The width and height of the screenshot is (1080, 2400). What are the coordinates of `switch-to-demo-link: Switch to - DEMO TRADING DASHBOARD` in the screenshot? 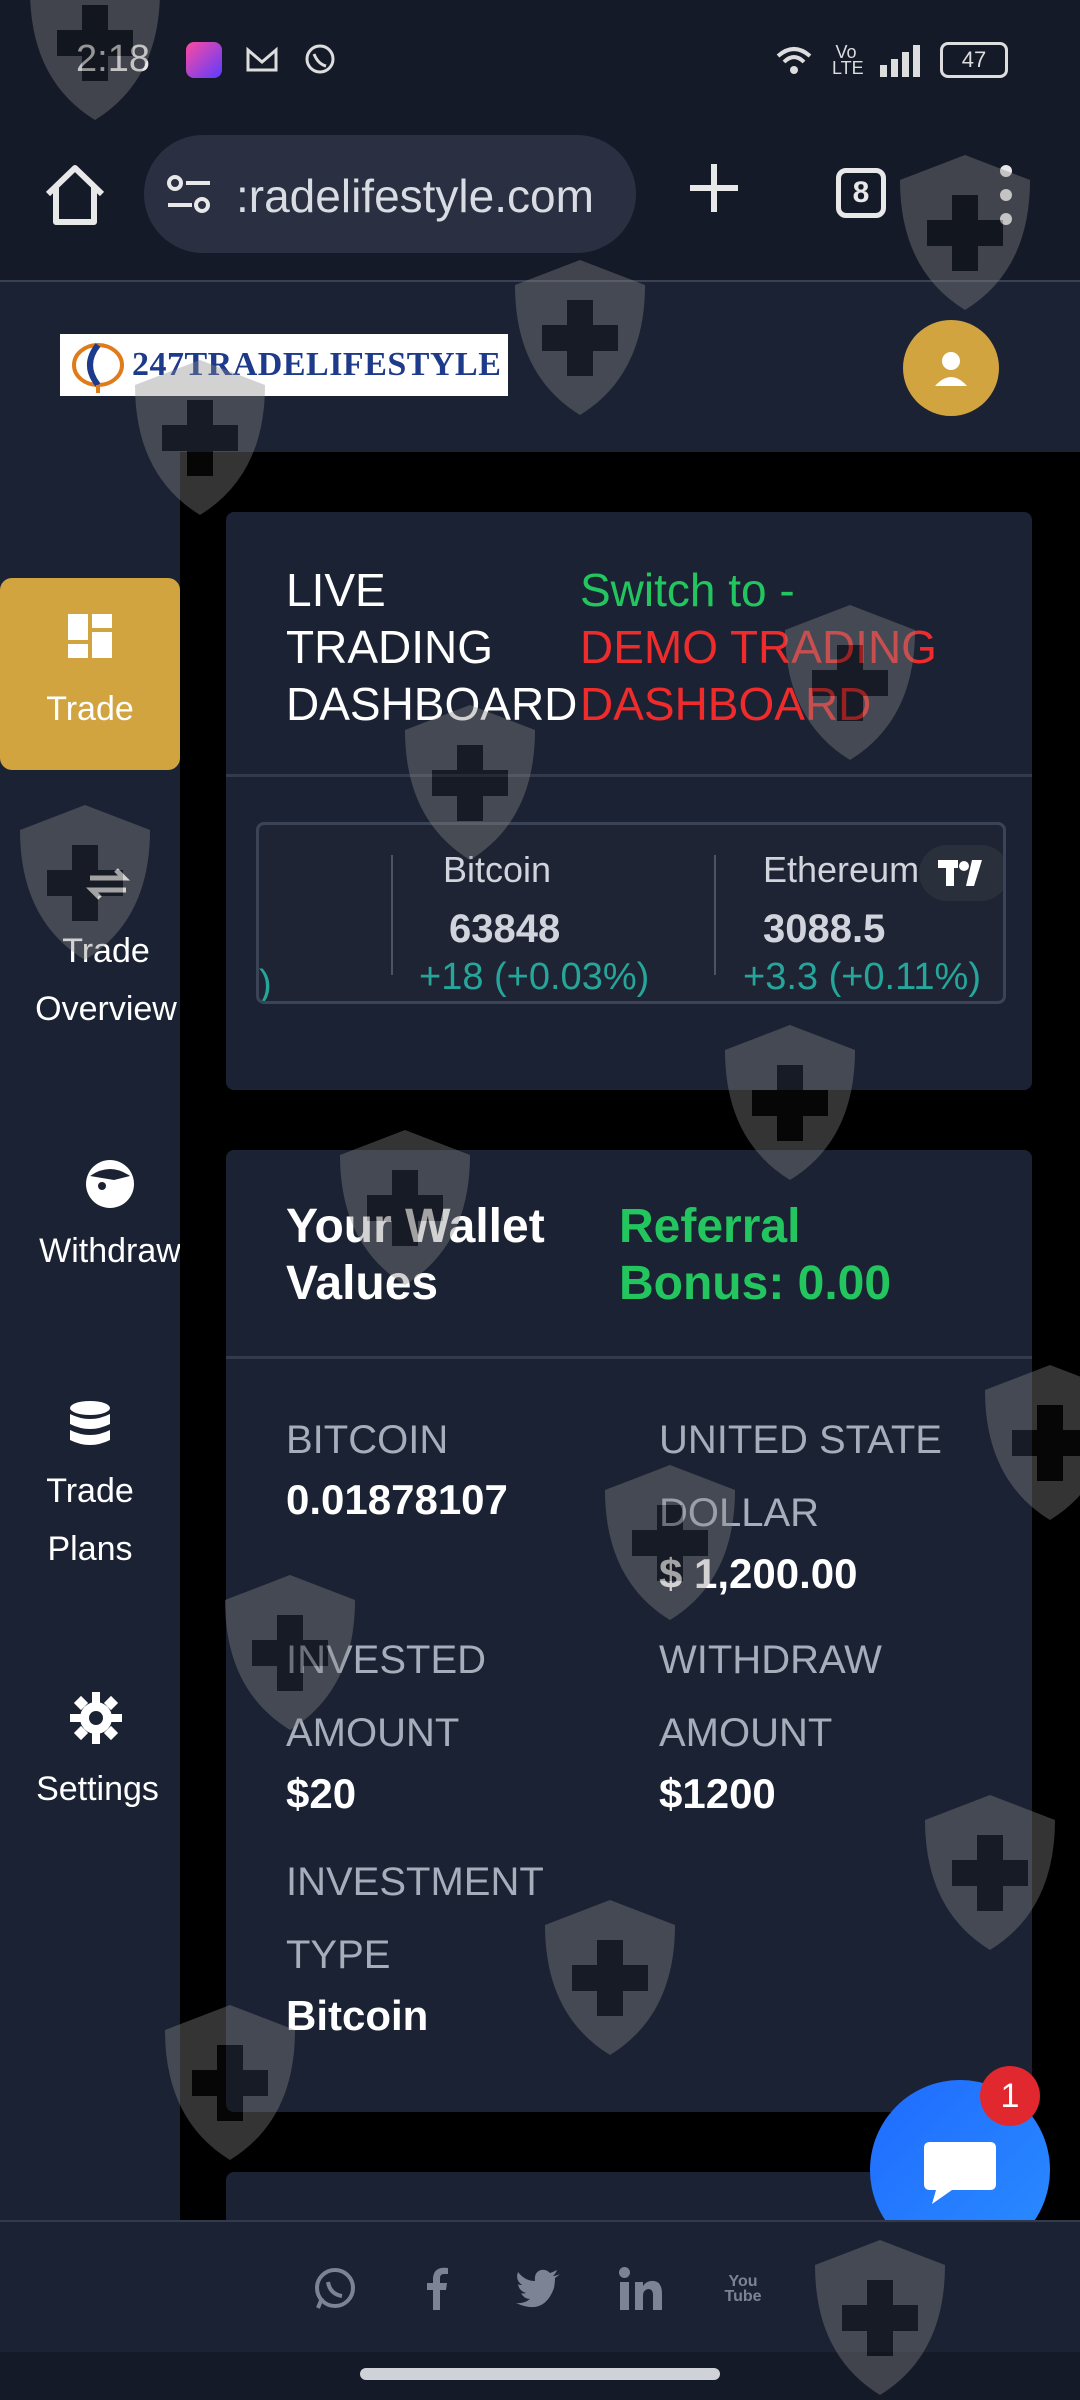 It's located at (780, 647).